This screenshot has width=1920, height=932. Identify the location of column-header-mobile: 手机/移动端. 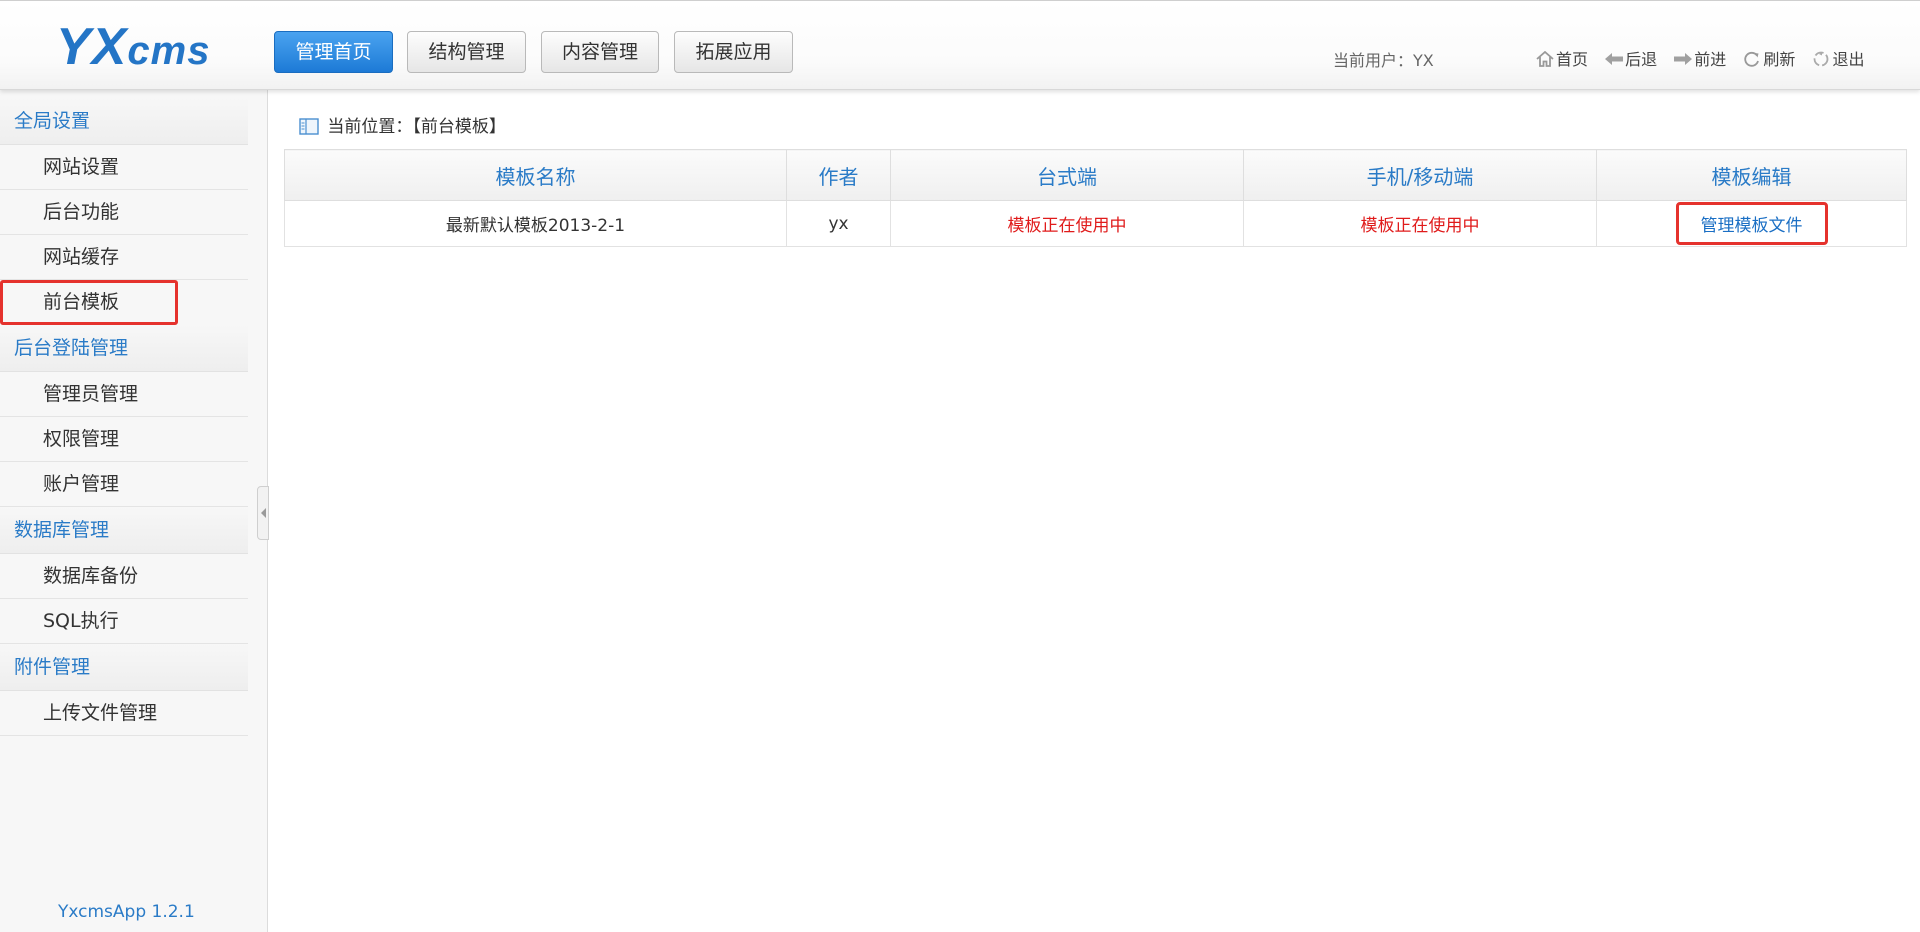
(1420, 175).